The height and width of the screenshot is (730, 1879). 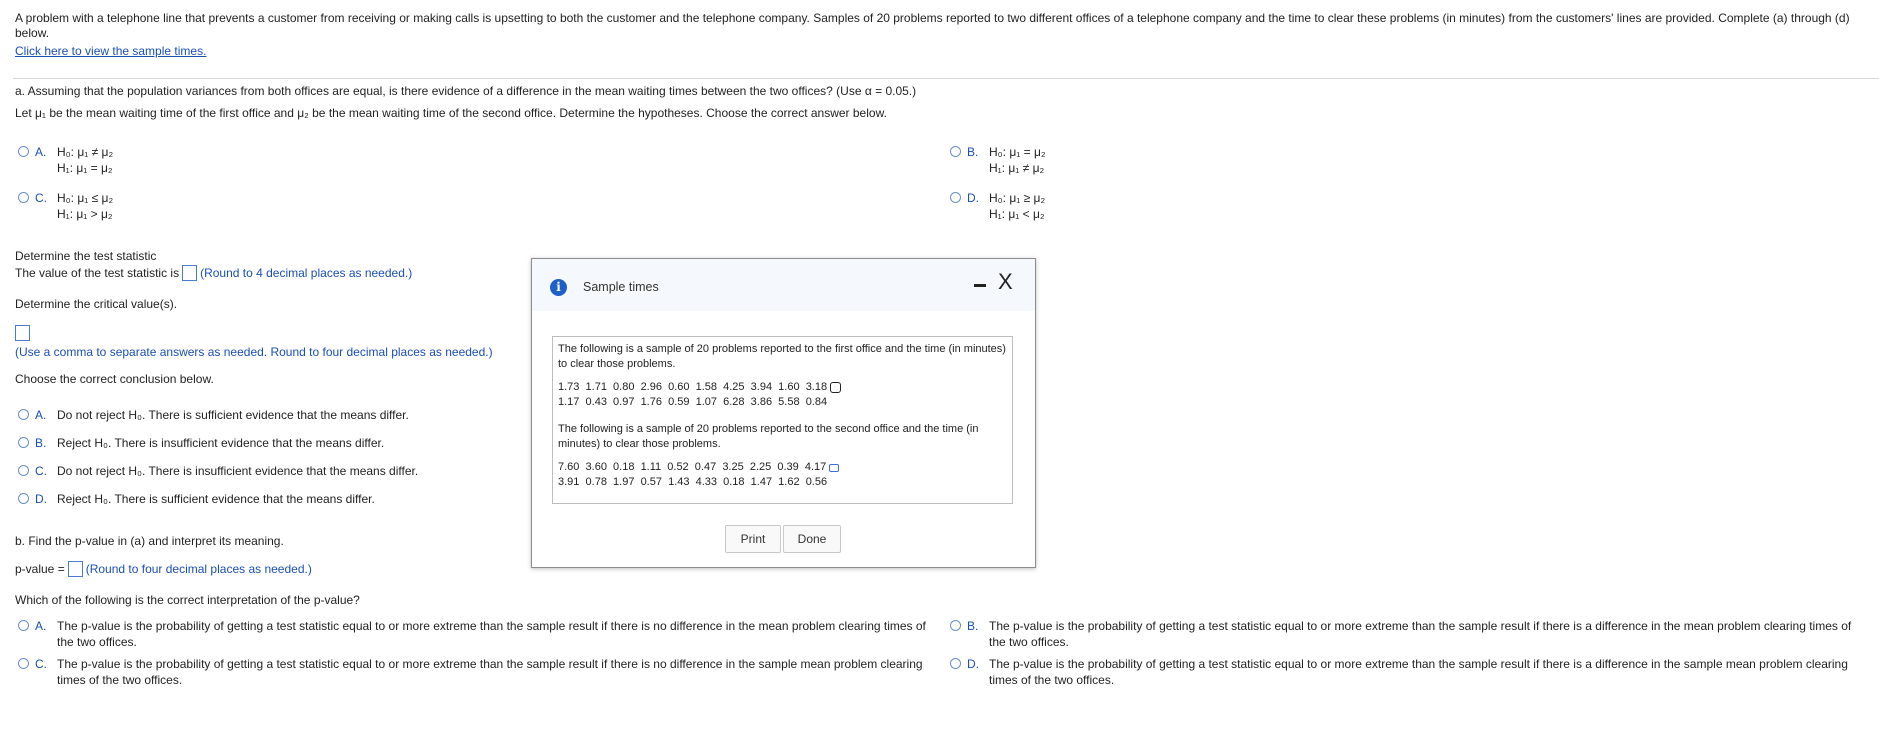 What do you see at coordinates (190, 273) in the screenshot?
I see `test-stat-input` at bounding box center [190, 273].